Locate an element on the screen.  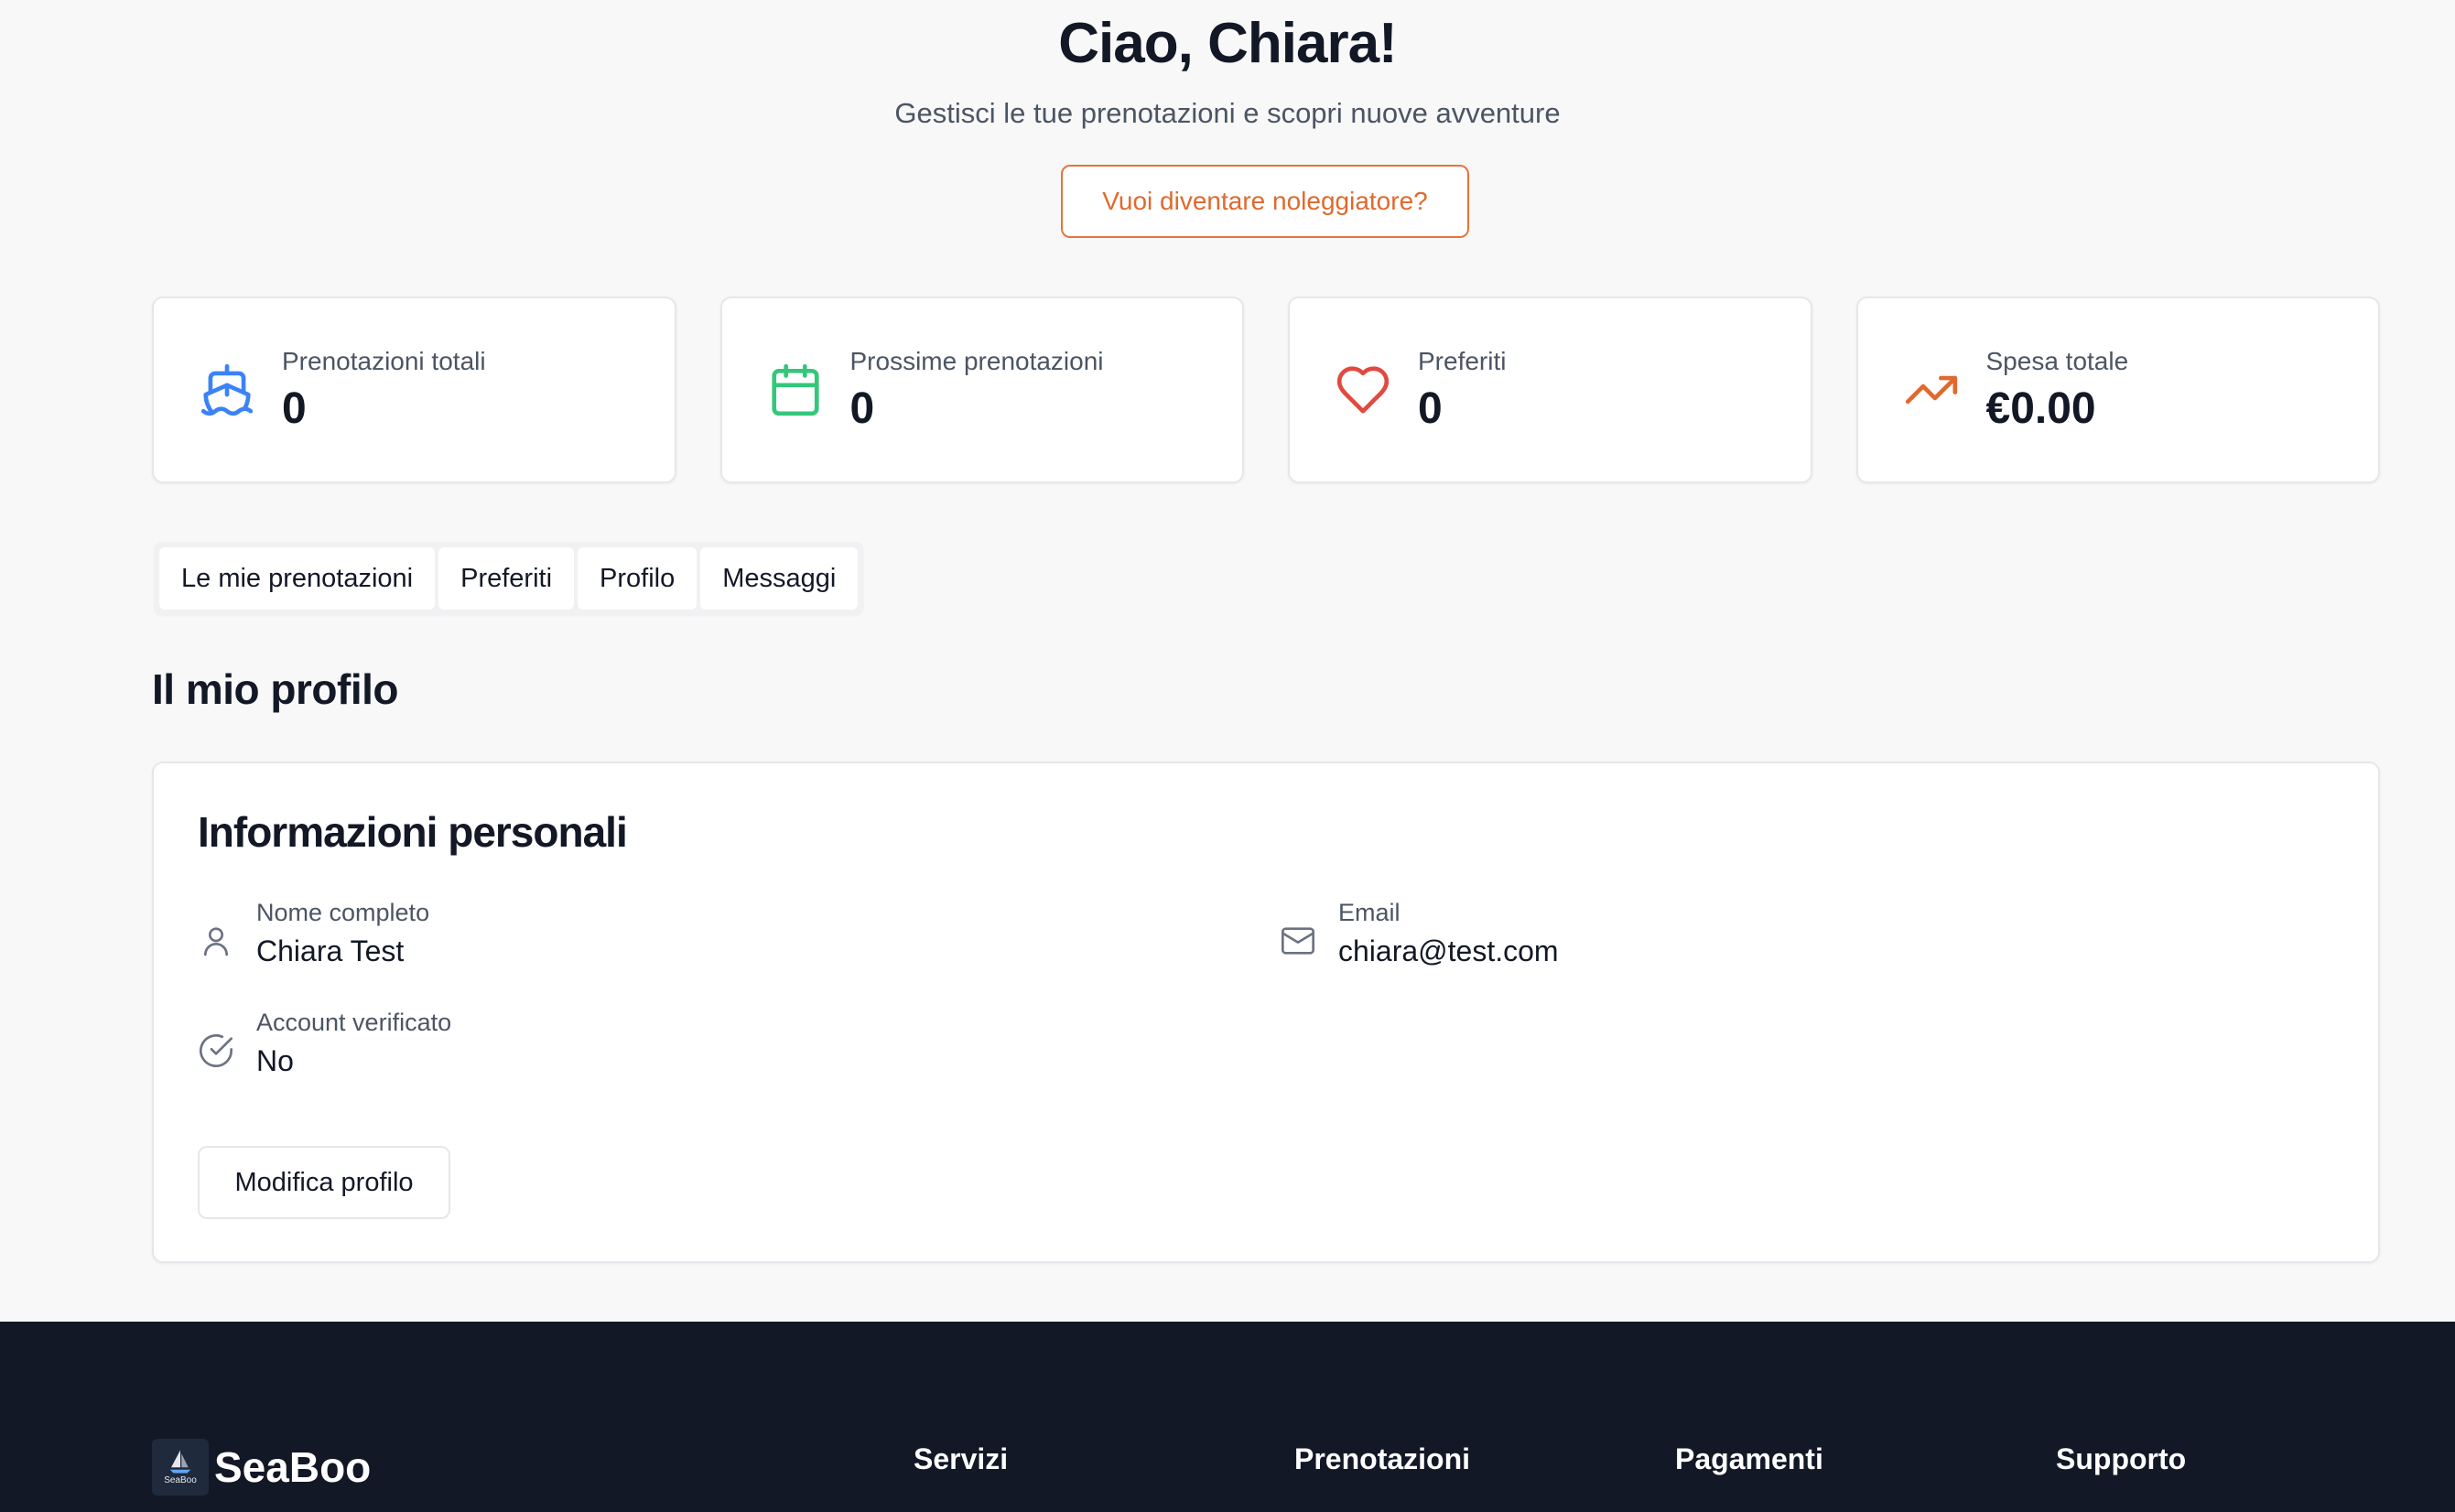
check-circle-icon is located at coordinates (216, 1050).